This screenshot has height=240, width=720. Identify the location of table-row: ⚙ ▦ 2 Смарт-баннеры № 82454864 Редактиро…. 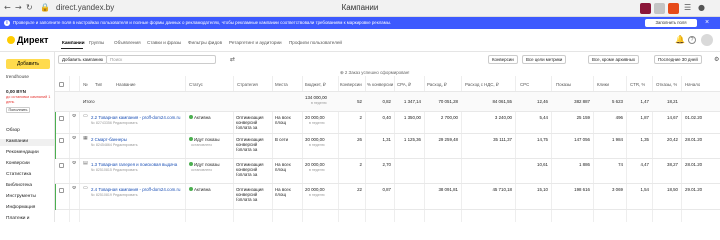
(387, 146).